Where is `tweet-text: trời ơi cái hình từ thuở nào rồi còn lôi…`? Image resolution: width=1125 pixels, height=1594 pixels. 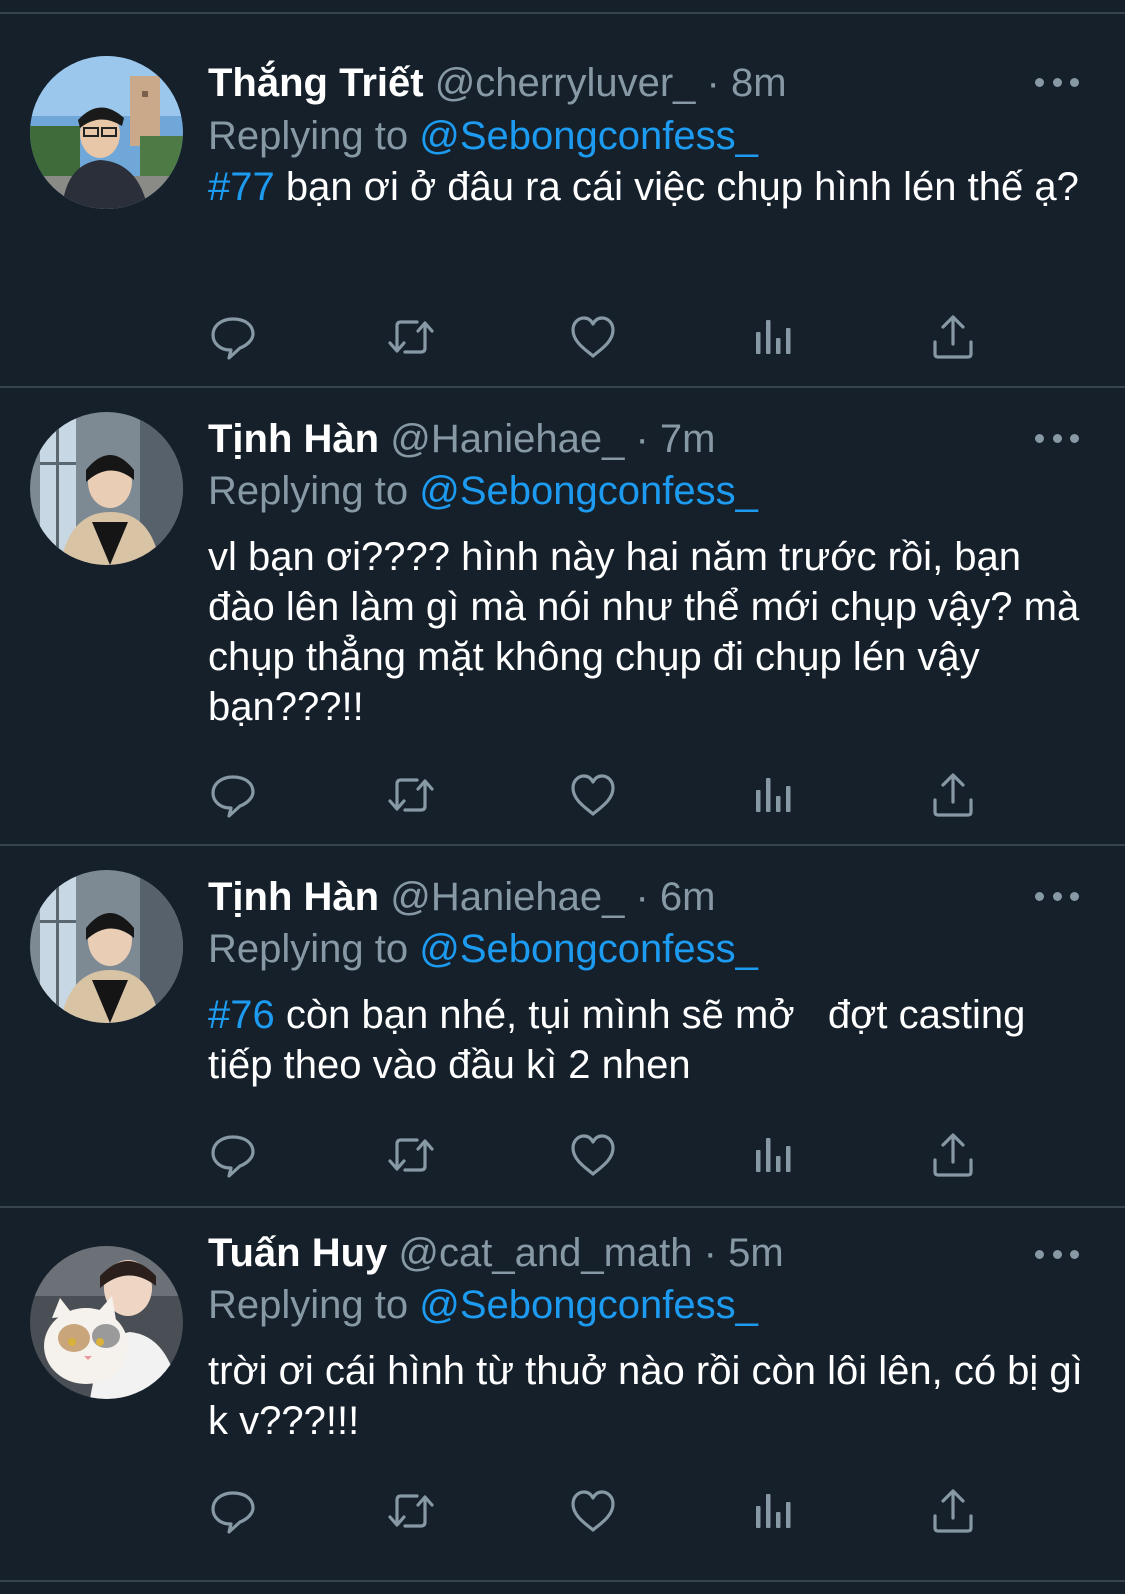
tweet-text: trời ơi cái hình từ thuở nào rồi còn lôi… is located at coordinates (648, 1396).